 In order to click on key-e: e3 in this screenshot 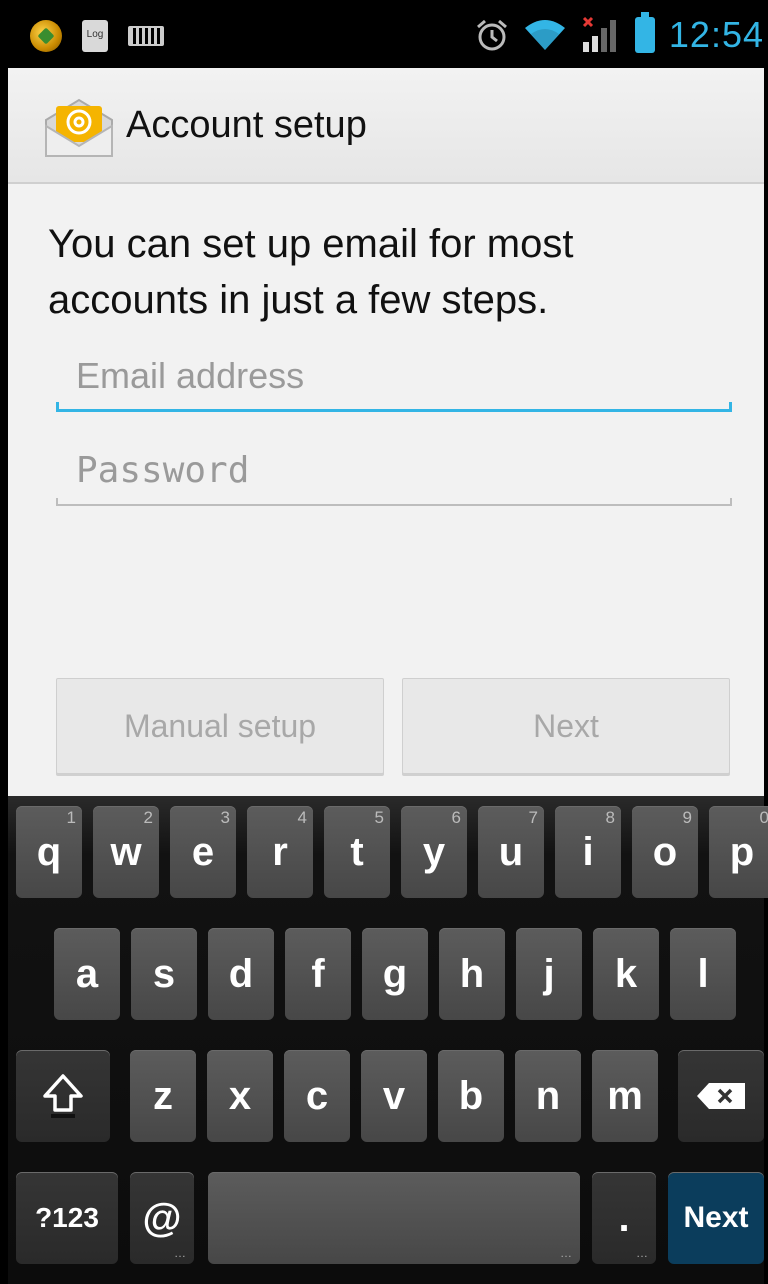, I will do `click(203, 852)`.